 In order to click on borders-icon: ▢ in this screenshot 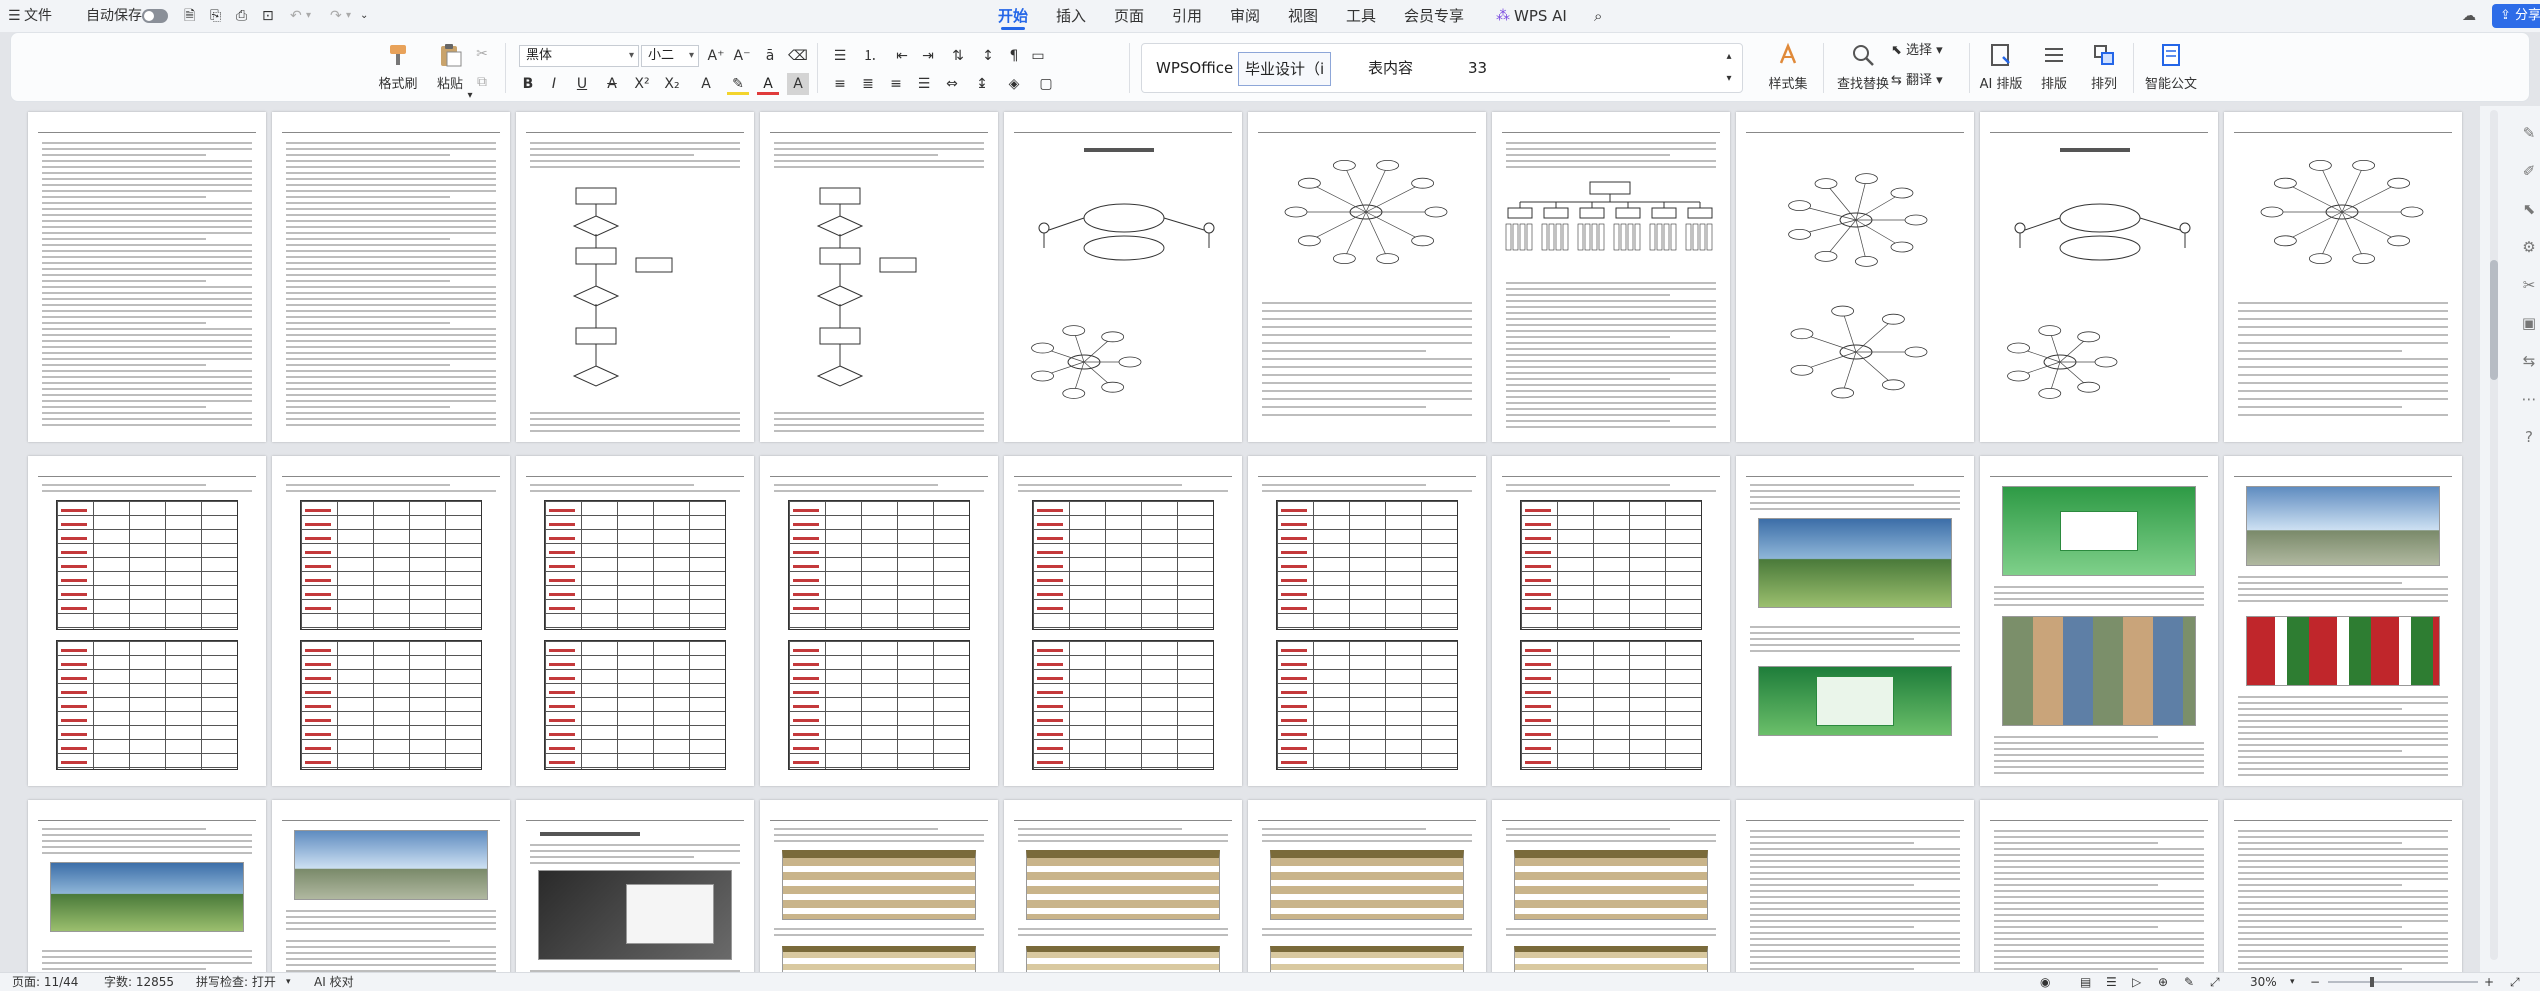, I will do `click(1046, 84)`.